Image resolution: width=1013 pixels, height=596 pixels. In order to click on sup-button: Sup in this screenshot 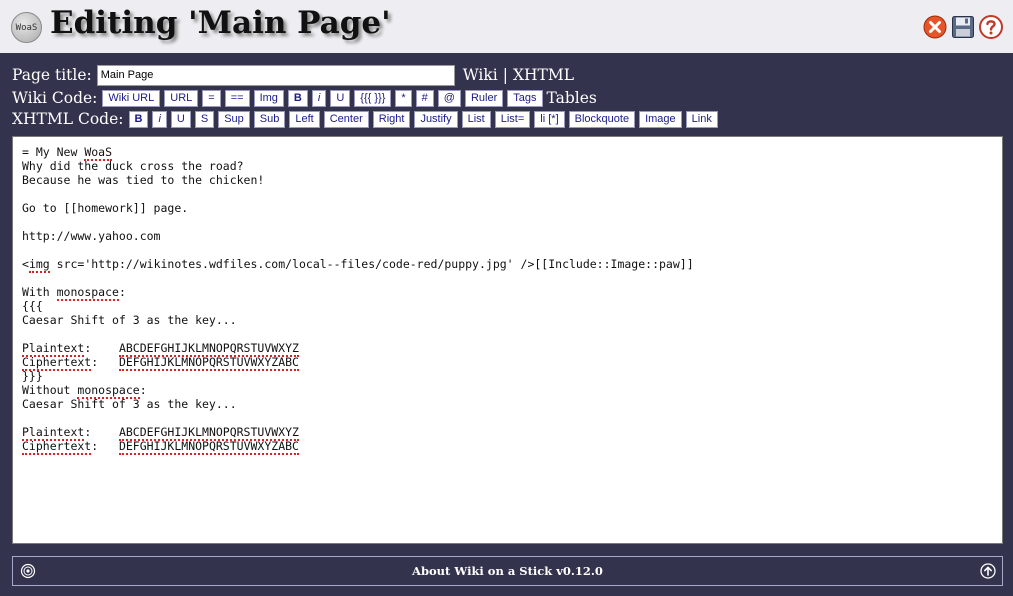, I will do `click(234, 119)`.